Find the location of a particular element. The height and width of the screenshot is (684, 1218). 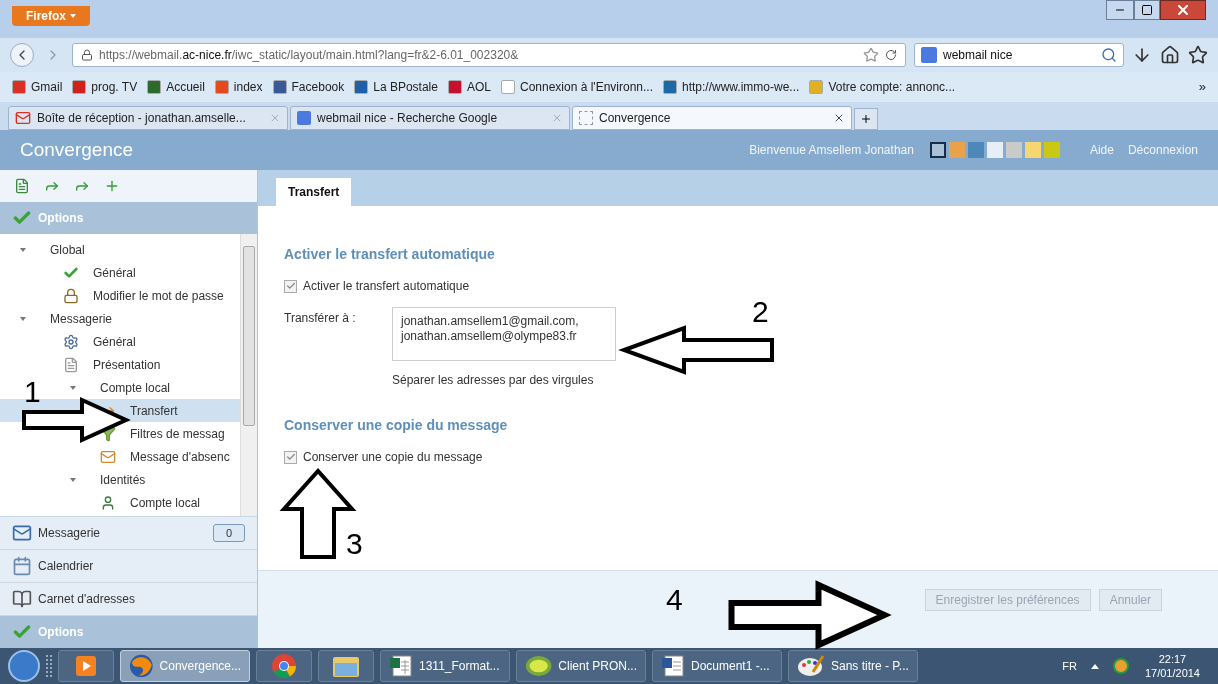

checkbox-label: Conserver une copie du message is located at coordinates (393, 457).